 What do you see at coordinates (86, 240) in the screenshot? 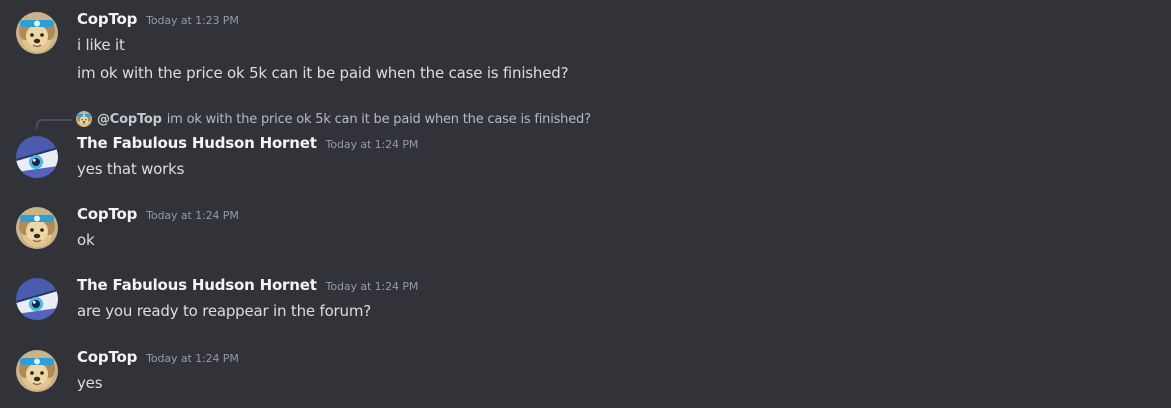
I see `message-text: ok` at bounding box center [86, 240].